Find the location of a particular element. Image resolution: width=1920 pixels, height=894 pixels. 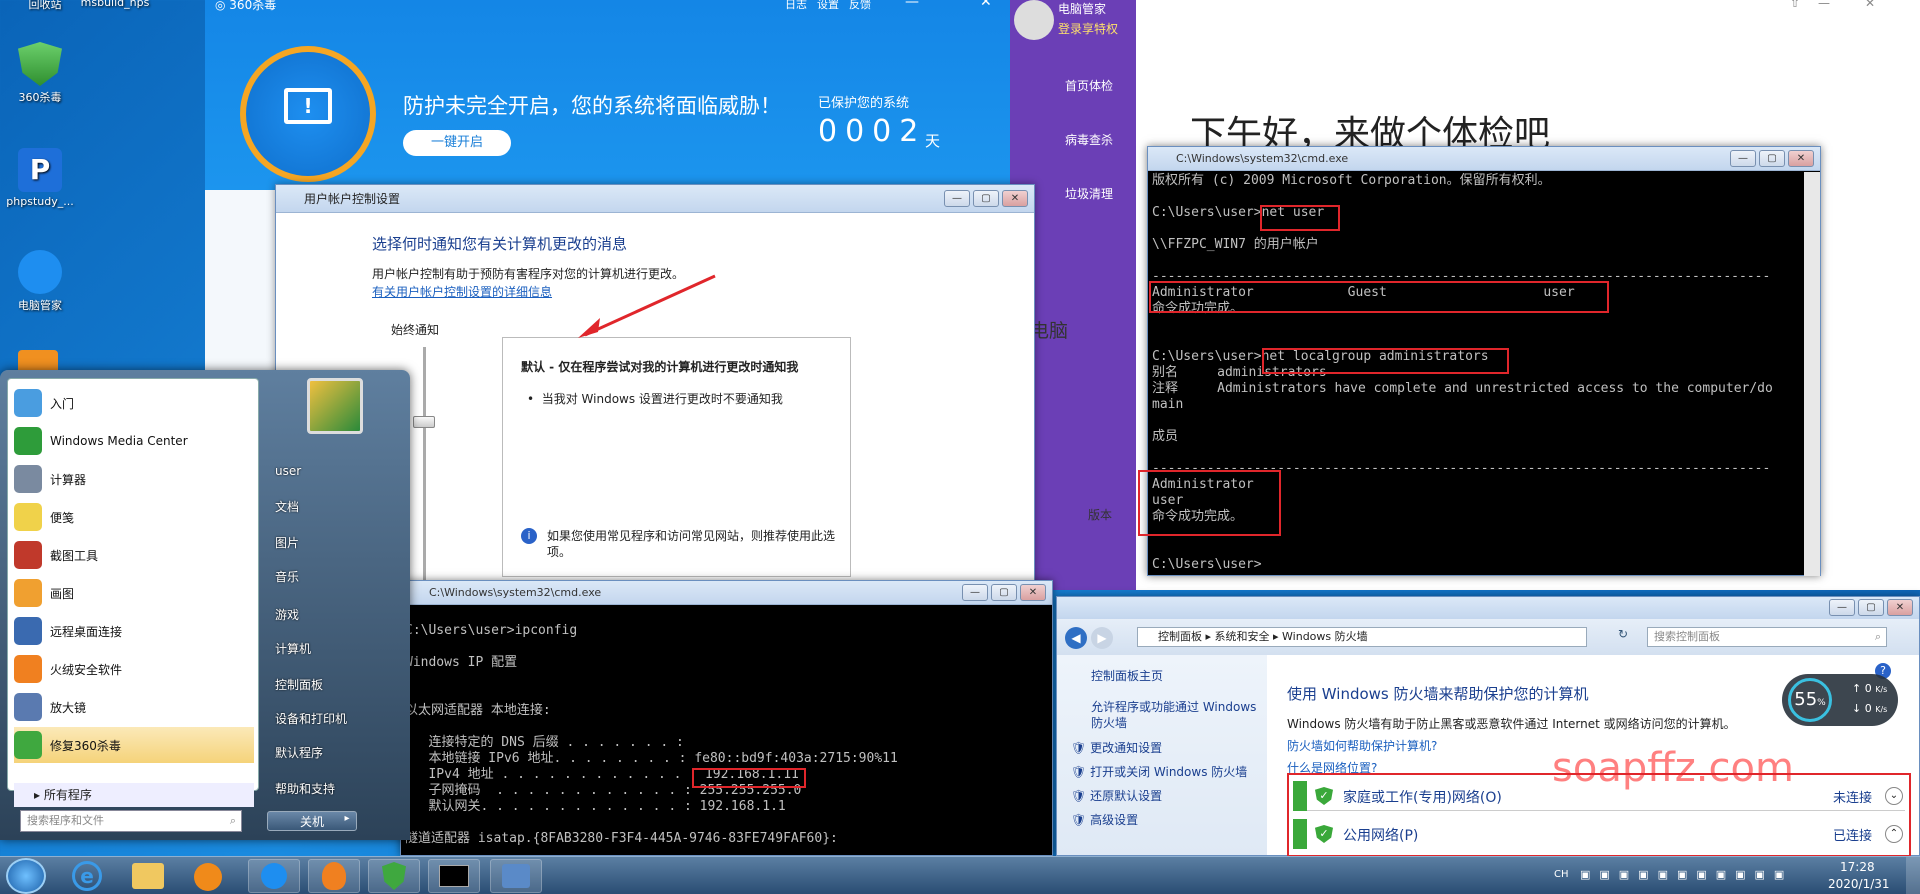

fw-heading: 使用 Windows 防火墙来帮助保护您的计算机 is located at coordinates (1438, 694).